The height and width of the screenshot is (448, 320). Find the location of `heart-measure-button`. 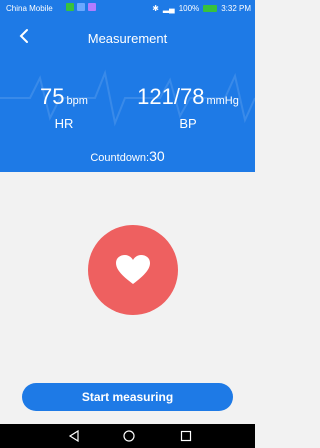

heart-measure-button is located at coordinates (133, 270).